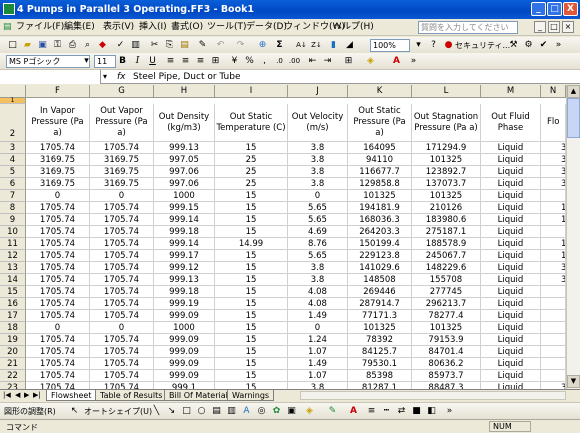  I want to click on column-header: K, so click(380, 91).